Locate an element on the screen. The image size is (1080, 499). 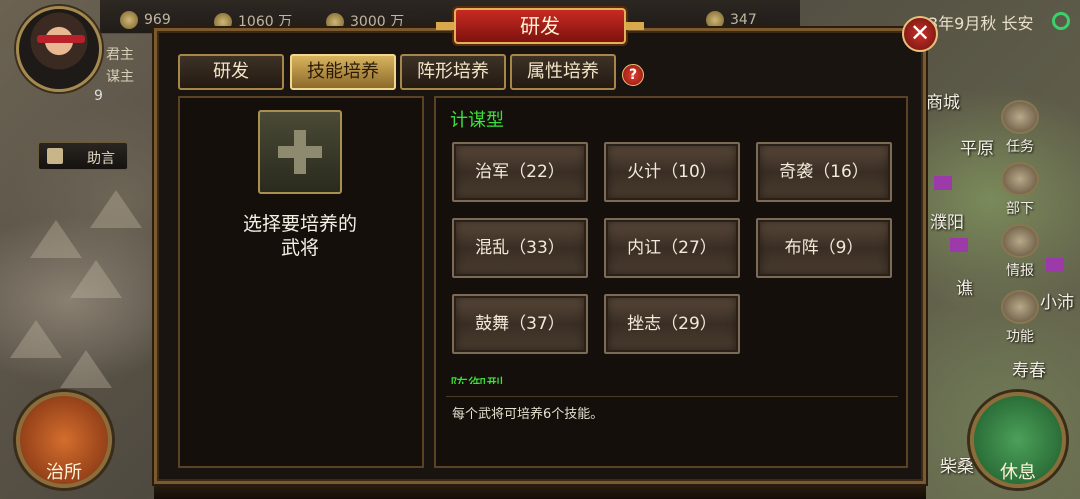
player-level: 9 is located at coordinates (98, 96).